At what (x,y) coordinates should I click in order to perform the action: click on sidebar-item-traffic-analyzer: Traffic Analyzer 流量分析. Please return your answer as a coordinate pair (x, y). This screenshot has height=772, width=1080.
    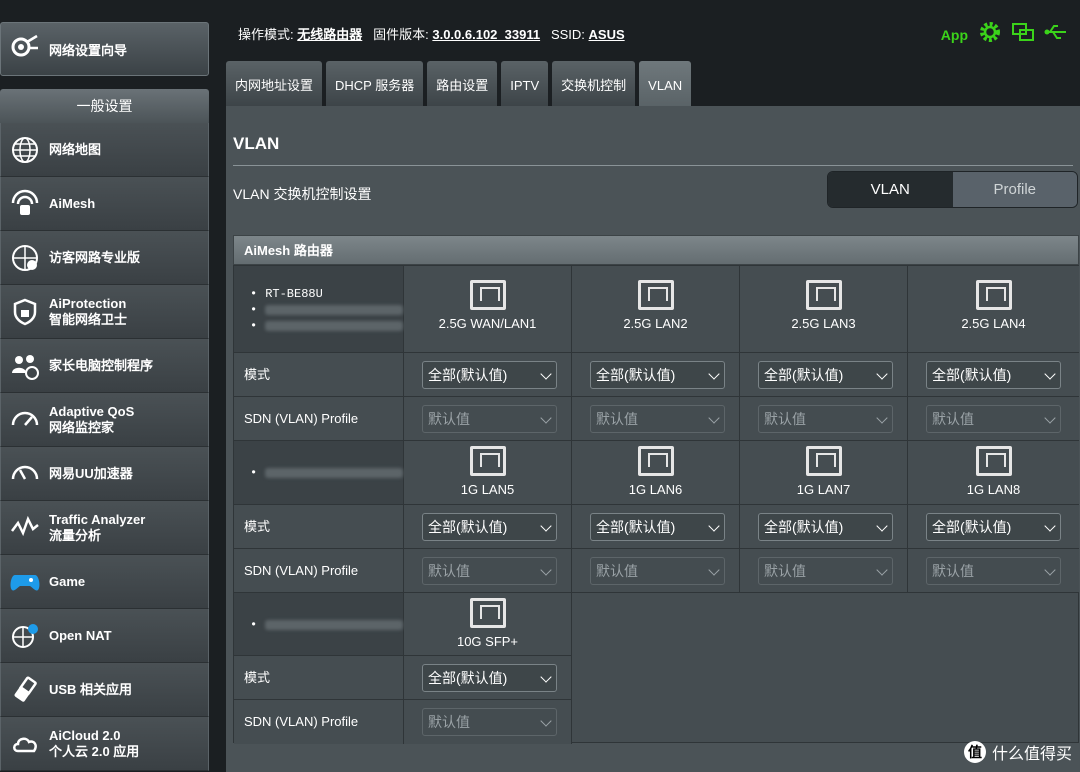
    Looking at the image, I should click on (104, 528).